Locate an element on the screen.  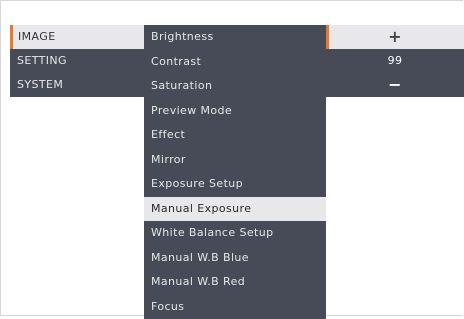
main-menu-item-image: IMAGE is located at coordinates (77, 37).